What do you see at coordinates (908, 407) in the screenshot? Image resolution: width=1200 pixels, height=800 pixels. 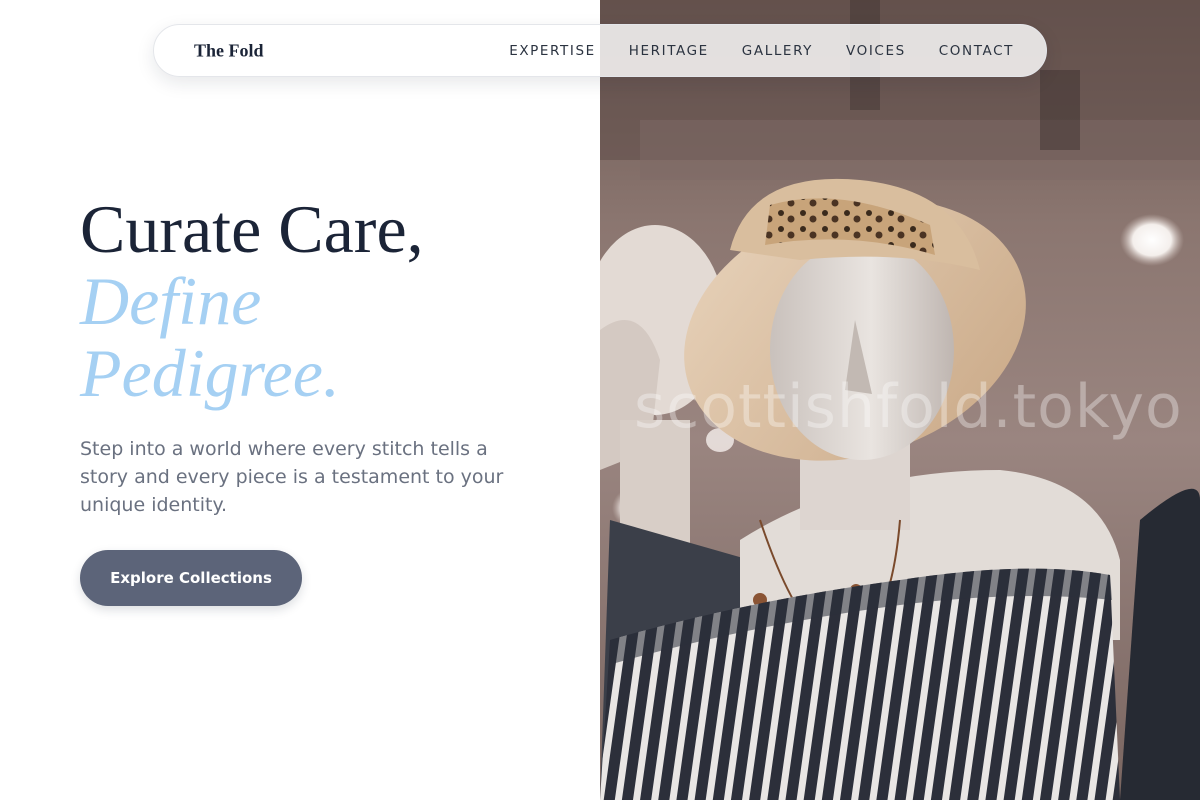 I see `photo-watermark: scottishfold.tokyo` at bounding box center [908, 407].